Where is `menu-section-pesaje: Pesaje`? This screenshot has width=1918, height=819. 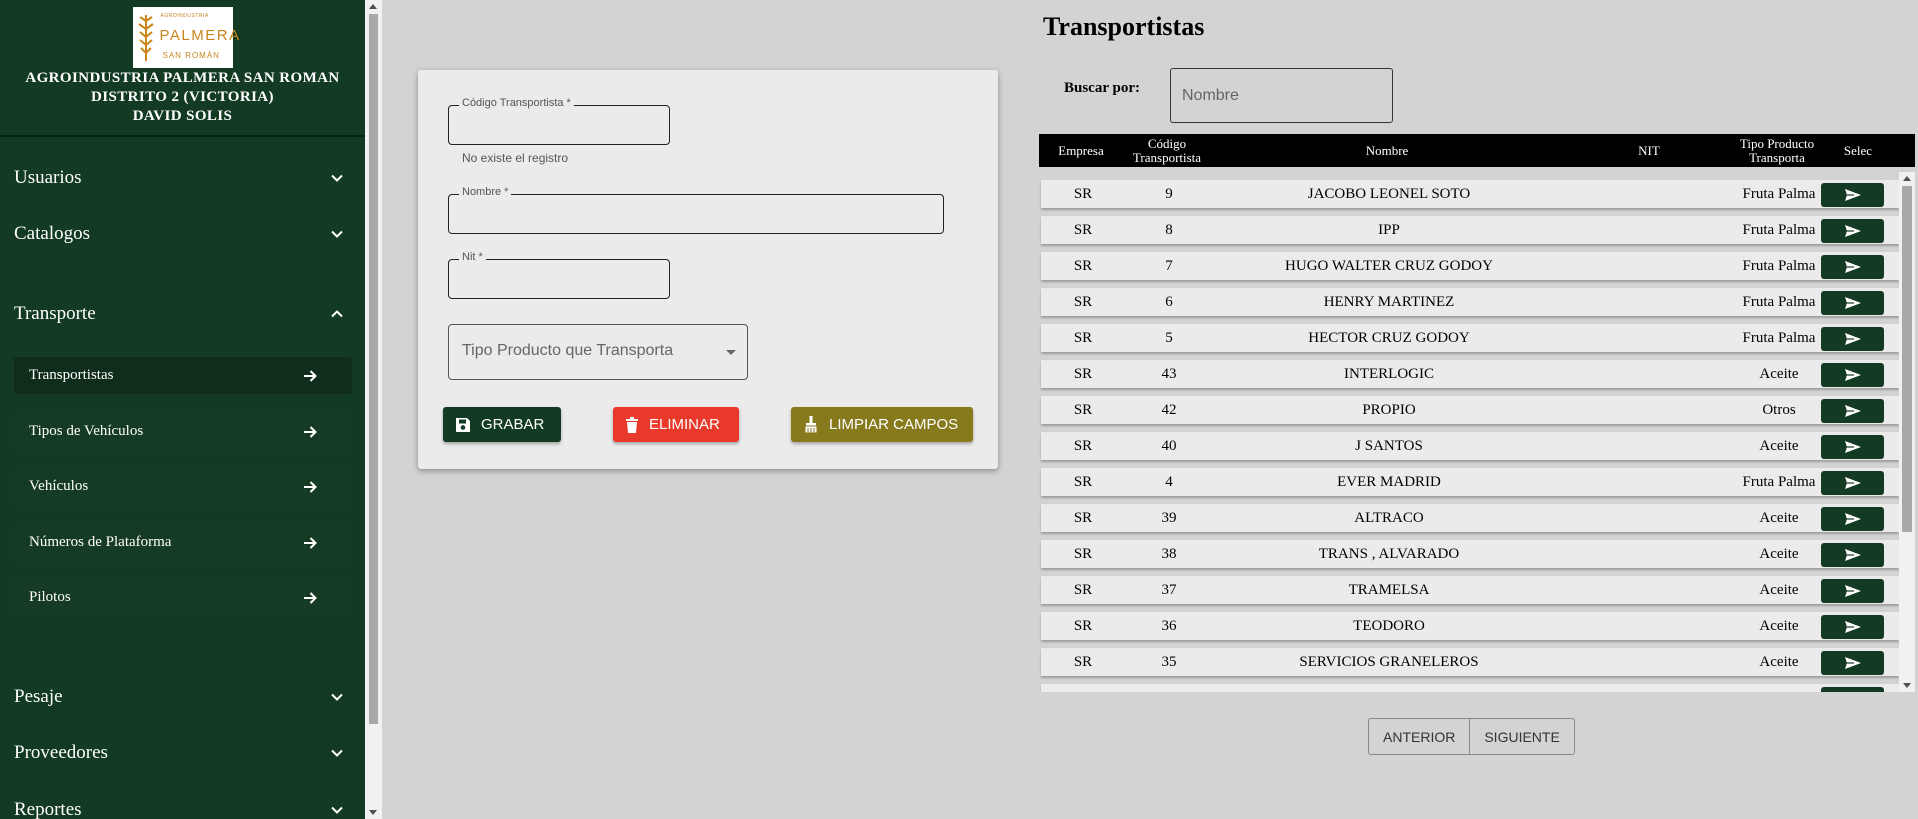
menu-section-pesaje: Pesaje is located at coordinates (182, 697).